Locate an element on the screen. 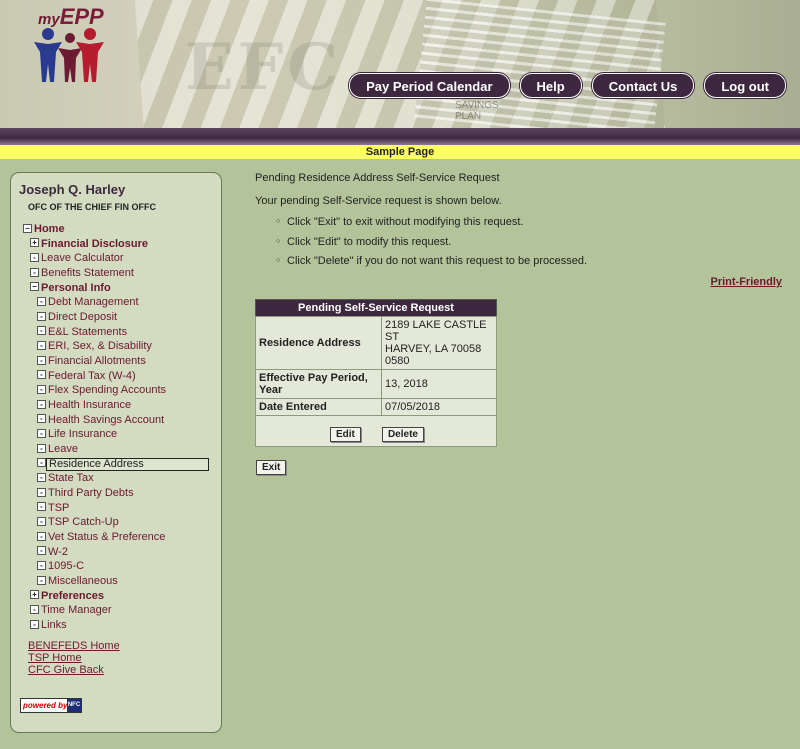 The image size is (800, 749). sidebar-item-label: Preferences is located at coordinates (72, 595).